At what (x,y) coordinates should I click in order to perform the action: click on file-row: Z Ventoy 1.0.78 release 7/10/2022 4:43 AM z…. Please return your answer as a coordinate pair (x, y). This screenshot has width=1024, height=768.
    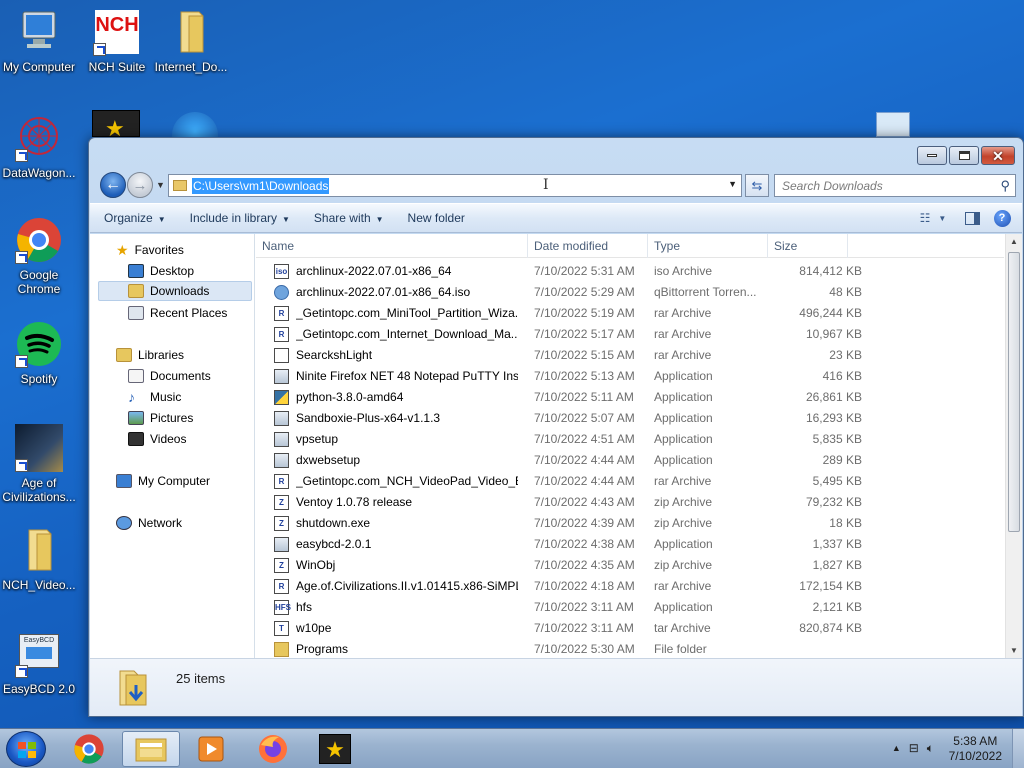
    Looking at the image, I should click on (630, 502).